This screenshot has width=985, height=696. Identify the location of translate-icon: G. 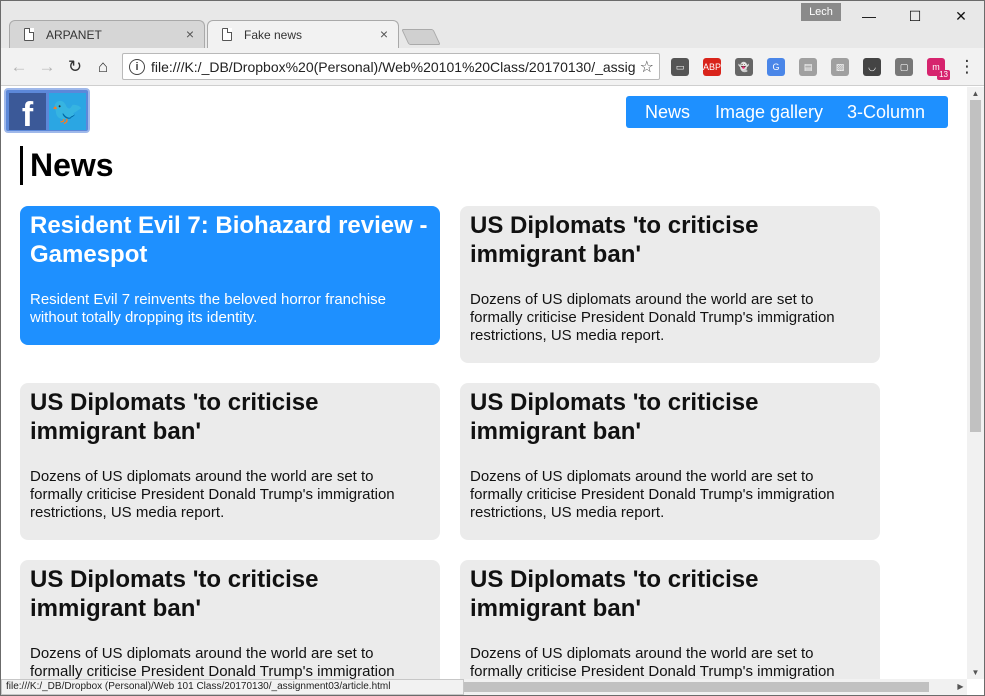
(776, 67).